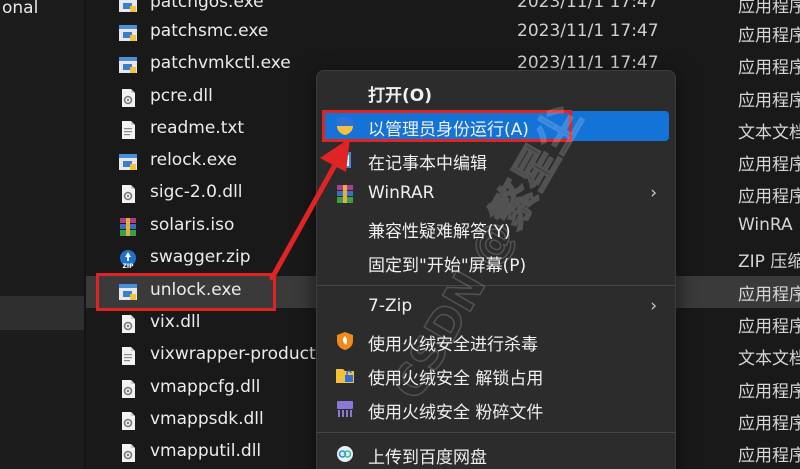 The image size is (800, 469). I want to click on notepad-icon, so click(344, 160).